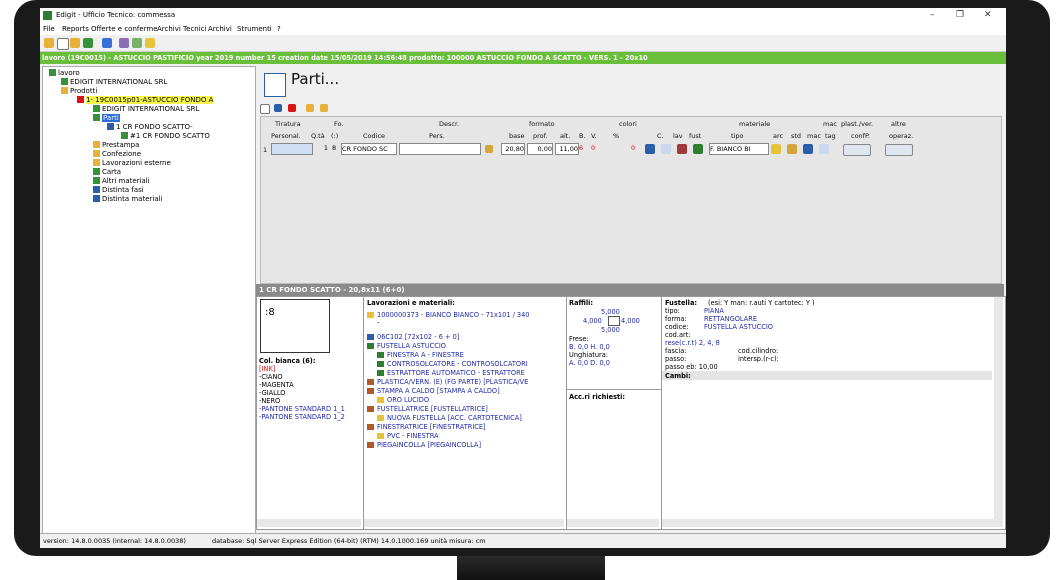 The width and height of the screenshot is (1062, 580). What do you see at coordinates (114, 82) in the screenshot?
I see `tree-node-client: EDIGIT INTERNATIONAL SRL` at bounding box center [114, 82].